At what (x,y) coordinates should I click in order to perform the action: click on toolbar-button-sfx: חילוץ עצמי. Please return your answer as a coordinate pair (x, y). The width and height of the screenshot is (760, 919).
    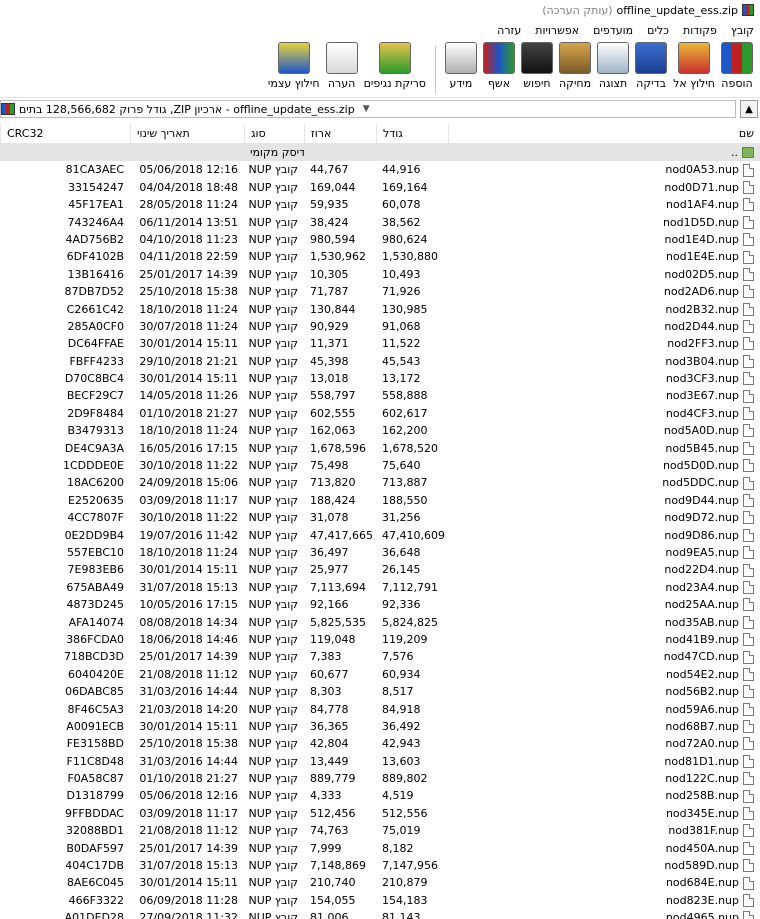
    Looking at the image, I should click on (294, 66).